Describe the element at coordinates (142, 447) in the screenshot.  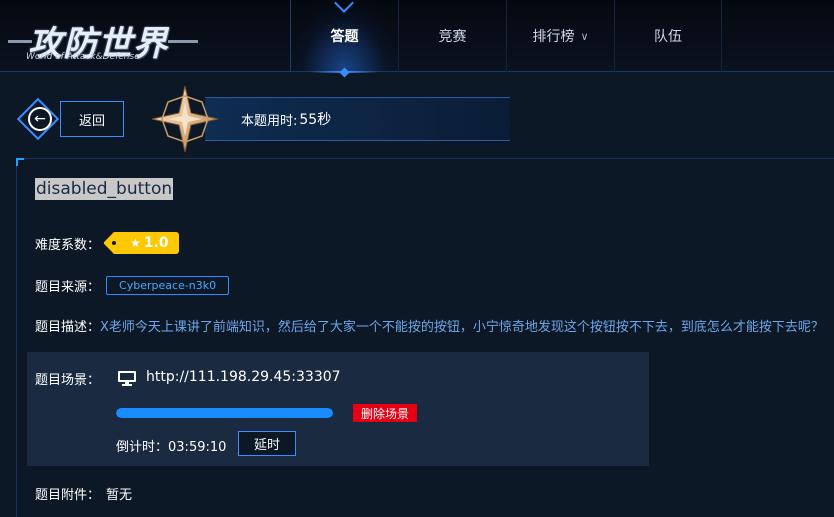
I see `countdown-label: 倒计时：` at that location.